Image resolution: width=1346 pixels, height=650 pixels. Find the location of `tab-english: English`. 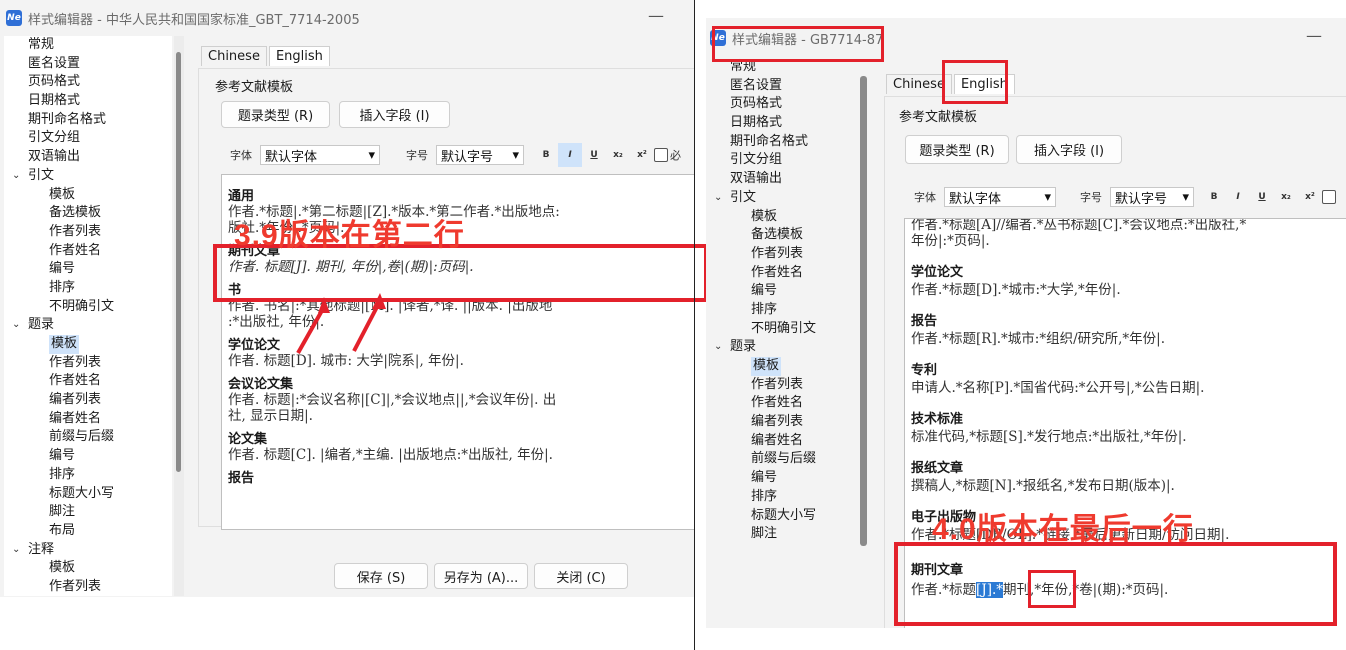

tab-english: English is located at coordinates (299, 56).